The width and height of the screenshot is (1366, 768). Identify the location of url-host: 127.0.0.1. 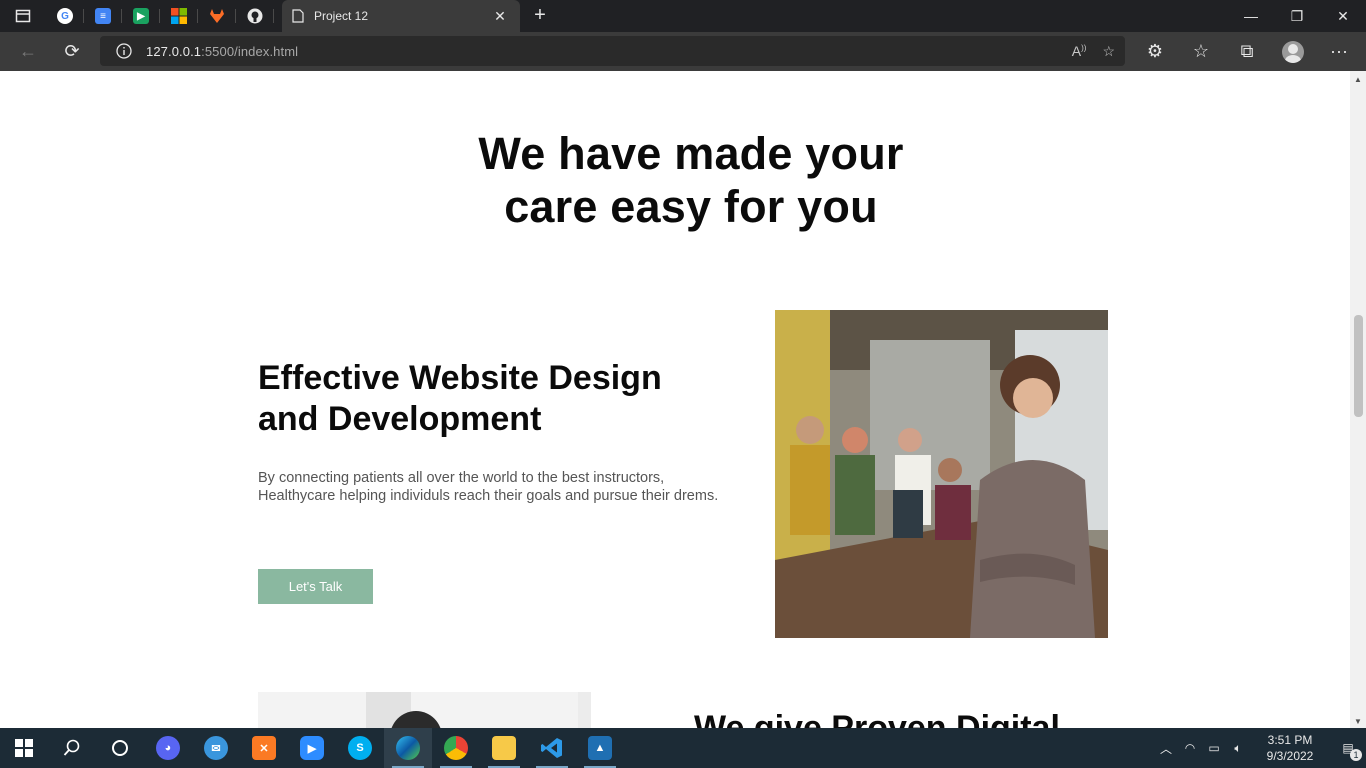
(174, 51).